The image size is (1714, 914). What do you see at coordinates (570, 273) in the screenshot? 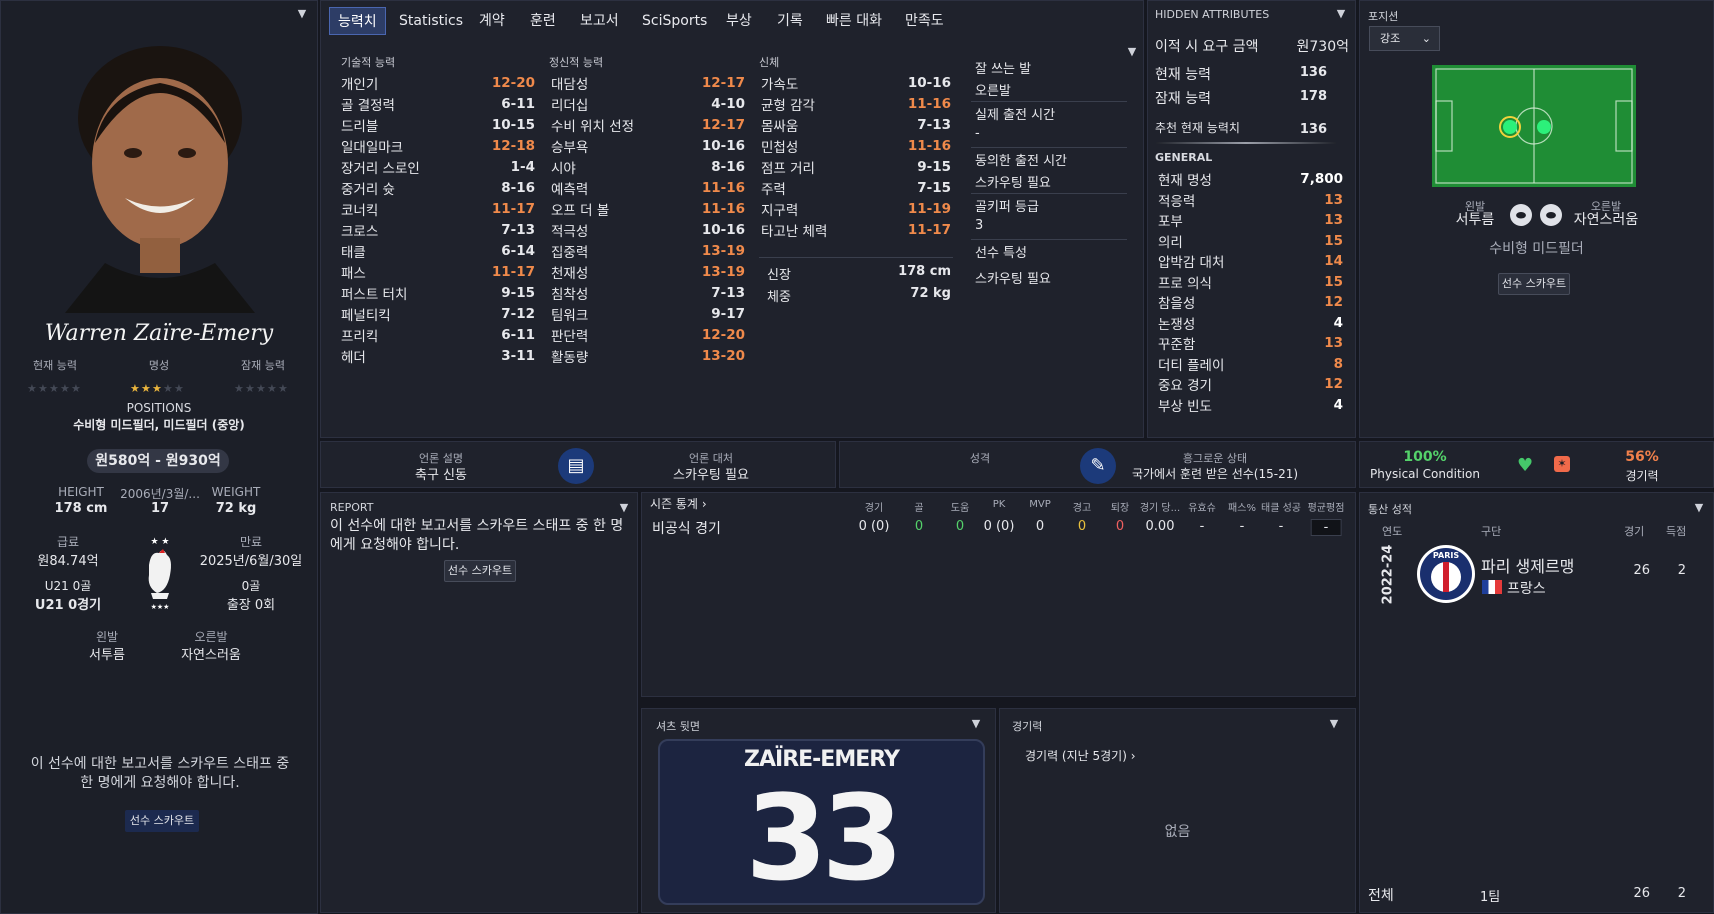
I see `attribute-name: 천재성` at bounding box center [570, 273].